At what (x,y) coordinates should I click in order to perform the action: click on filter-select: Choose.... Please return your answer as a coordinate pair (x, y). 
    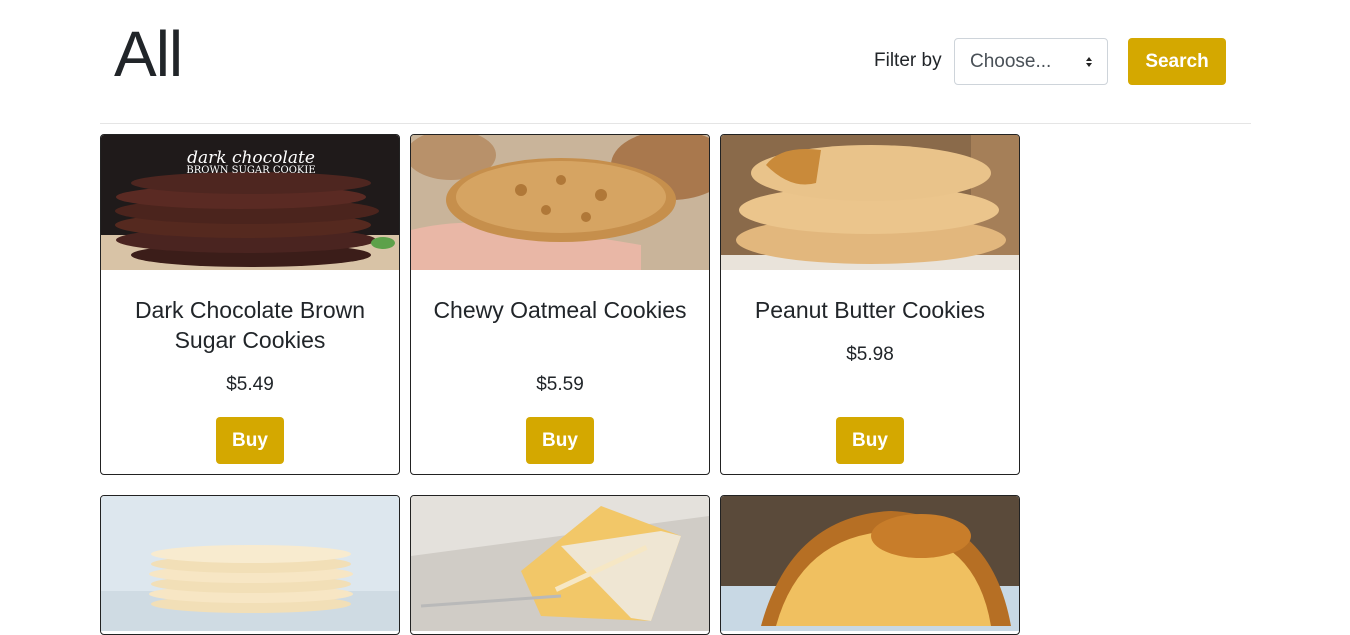
    Looking at the image, I should click on (1031, 61).